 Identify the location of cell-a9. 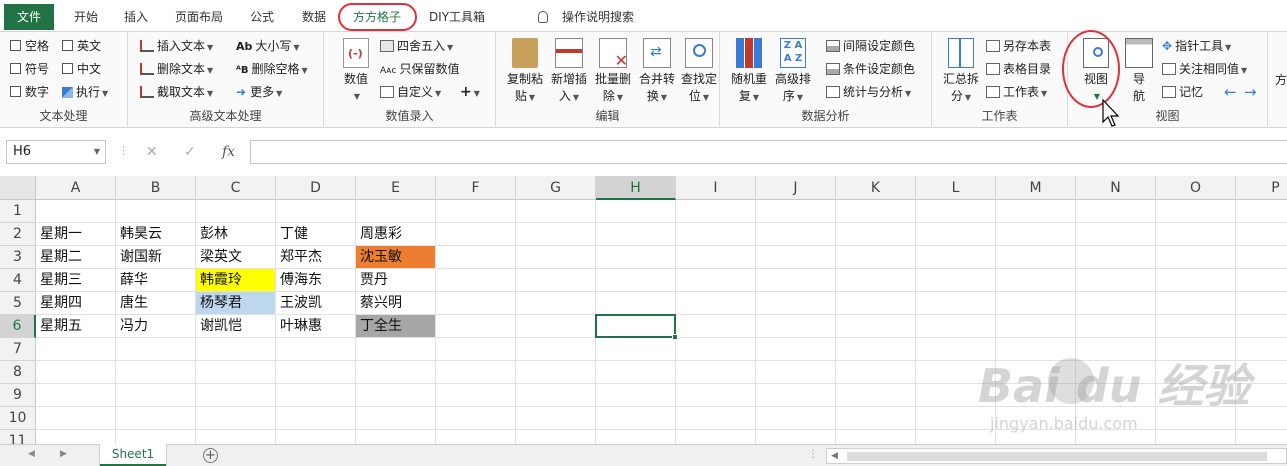
(76, 395).